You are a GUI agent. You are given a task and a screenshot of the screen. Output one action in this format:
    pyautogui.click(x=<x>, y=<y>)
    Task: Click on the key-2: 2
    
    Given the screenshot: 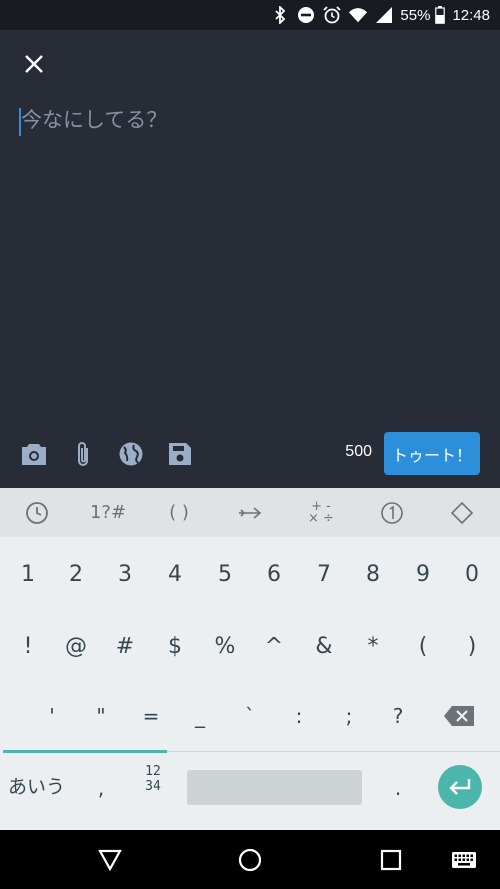 What is the action you would take?
    pyautogui.click(x=76, y=574)
    